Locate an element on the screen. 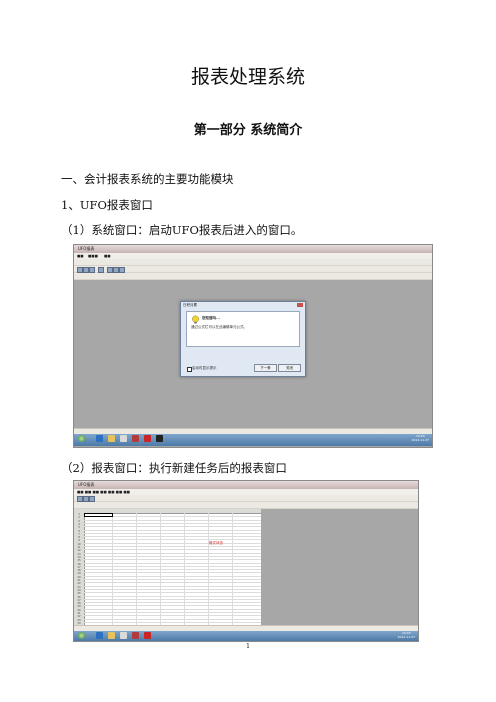 Image resolution: width=496 pixels, height=702 pixels. dialog-body: 您知道吗... 通过公式栏可以在此编辑单元公式。 is located at coordinates (243, 329).